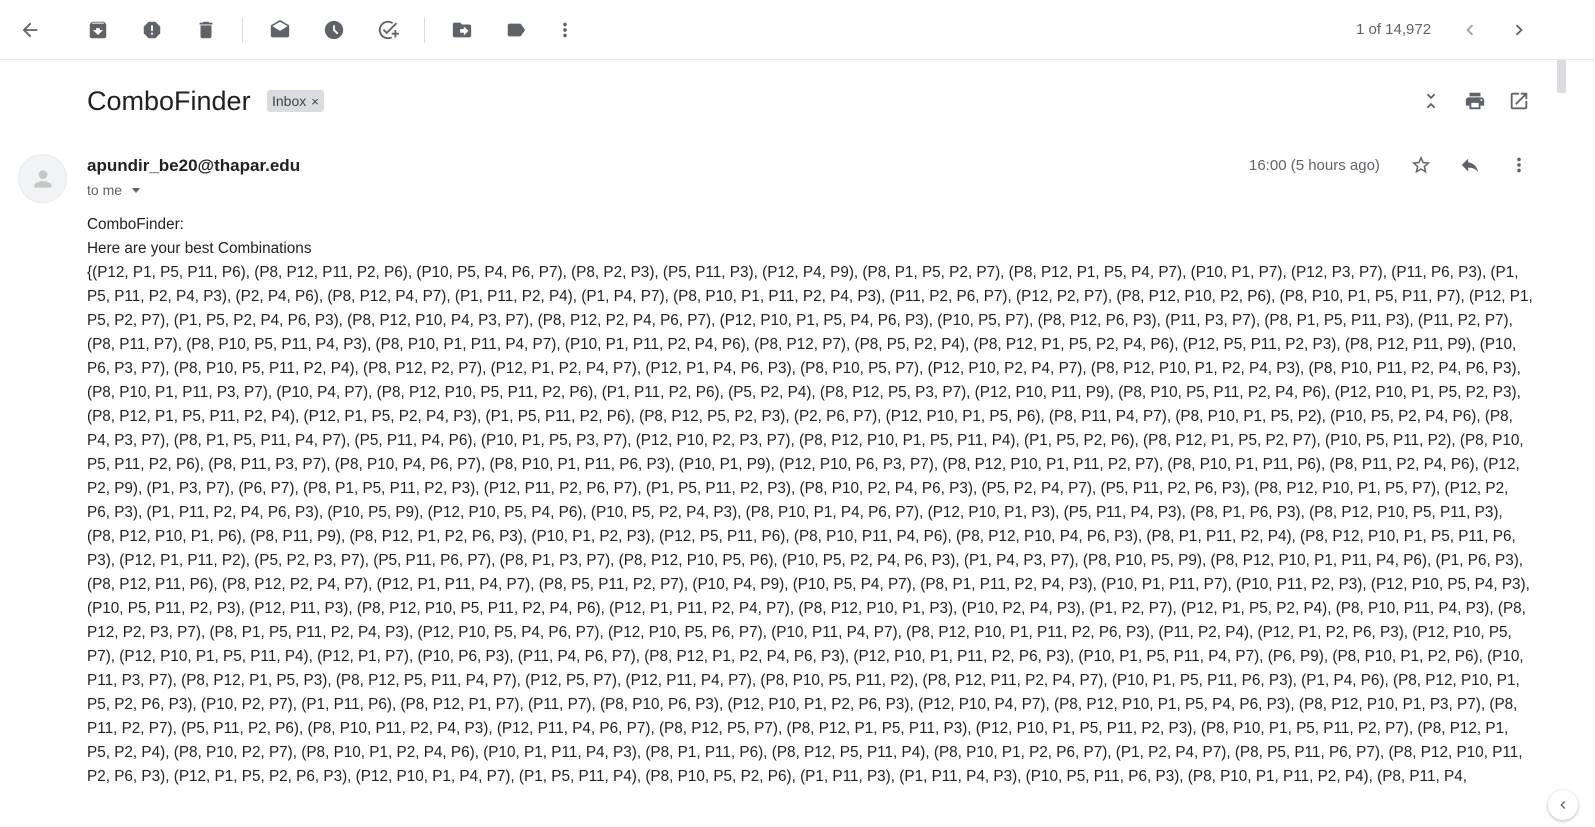  Describe the element at coordinates (206, 30) in the screenshot. I see `delete-icon` at that location.